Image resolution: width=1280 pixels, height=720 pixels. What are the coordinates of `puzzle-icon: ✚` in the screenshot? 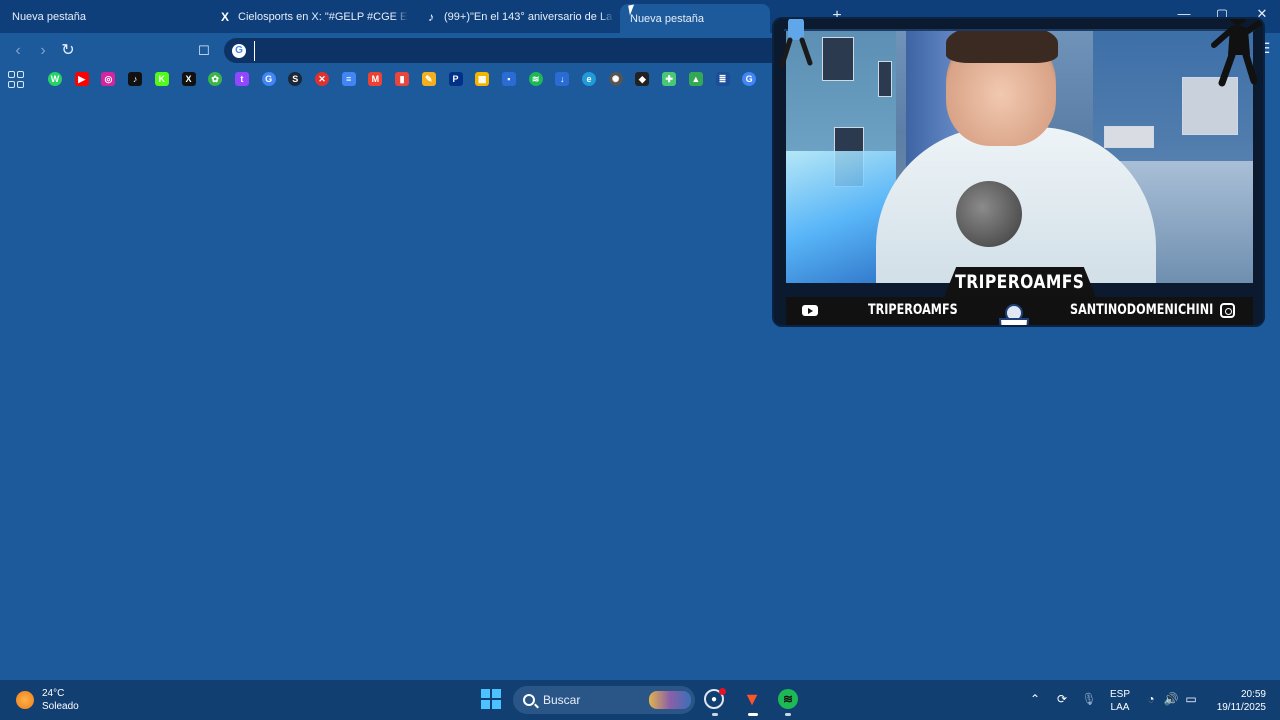 It's located at (669, 79).